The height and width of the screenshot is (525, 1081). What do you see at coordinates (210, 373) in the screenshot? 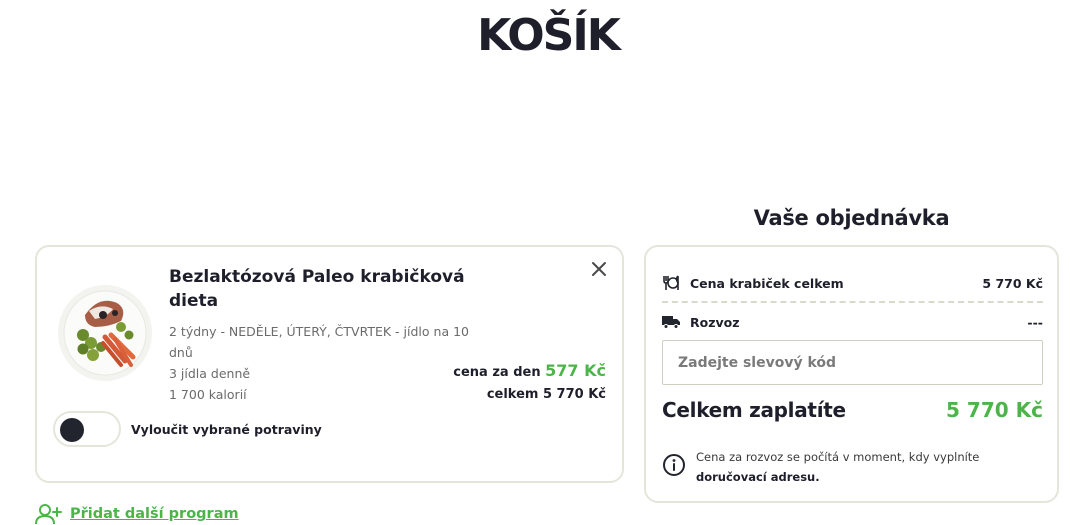
I see `product-detail-meals: 3 jídla denně` at bounding box center [210, 373].